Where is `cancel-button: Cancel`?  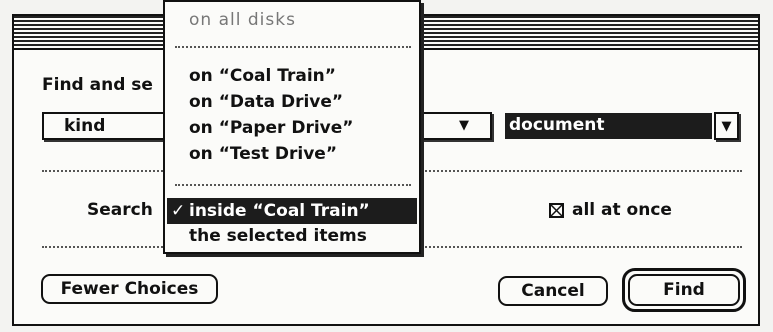 cancel-button: Cancel is located at coordinates (553, 291).